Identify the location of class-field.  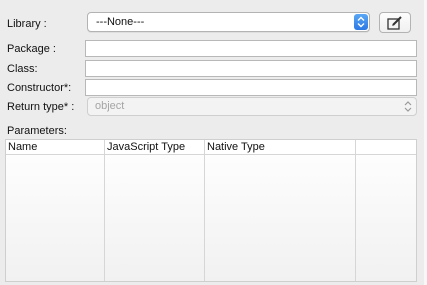
(251, 68).